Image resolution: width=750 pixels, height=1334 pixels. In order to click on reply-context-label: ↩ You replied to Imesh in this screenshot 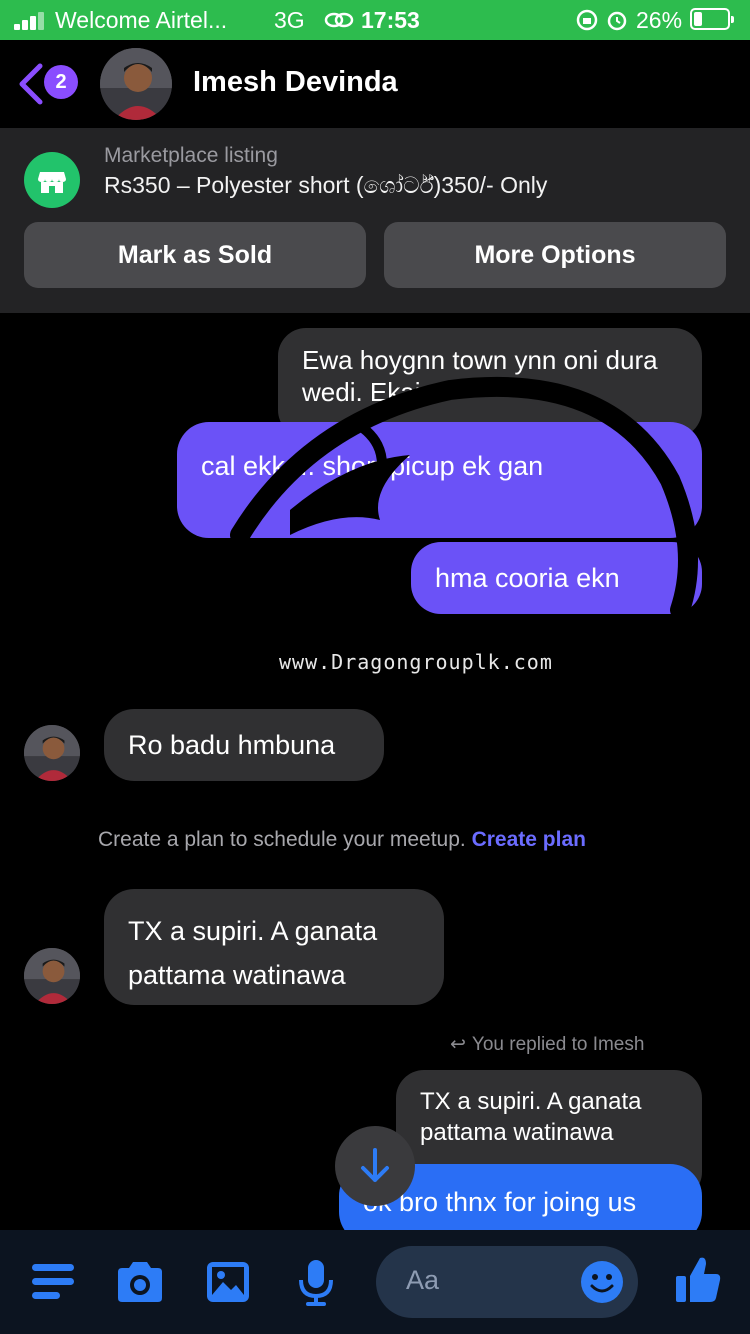, I will do `click(547, 1044)`.